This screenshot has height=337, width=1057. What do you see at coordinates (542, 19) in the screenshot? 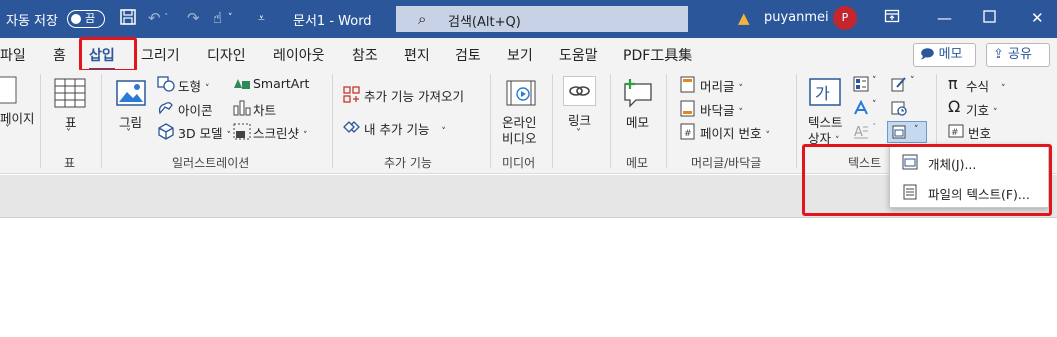
I see `search-box: ⌕ 검색(Alt+Q)` at bounding box center [542, 19].